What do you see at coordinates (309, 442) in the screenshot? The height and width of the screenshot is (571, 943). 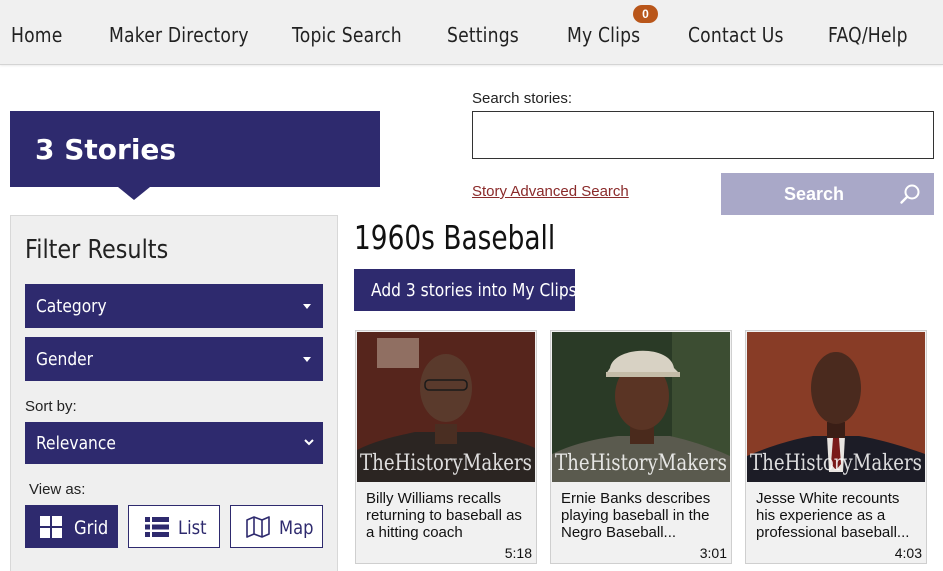 I see `chevron-down-icon` at bounding box center [309, 442].